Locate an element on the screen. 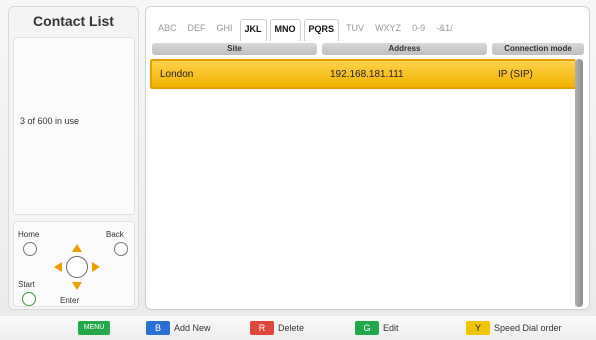 This screenshot has height=340, width=596. delete-button: Delete is located at coordinates (291, 328).